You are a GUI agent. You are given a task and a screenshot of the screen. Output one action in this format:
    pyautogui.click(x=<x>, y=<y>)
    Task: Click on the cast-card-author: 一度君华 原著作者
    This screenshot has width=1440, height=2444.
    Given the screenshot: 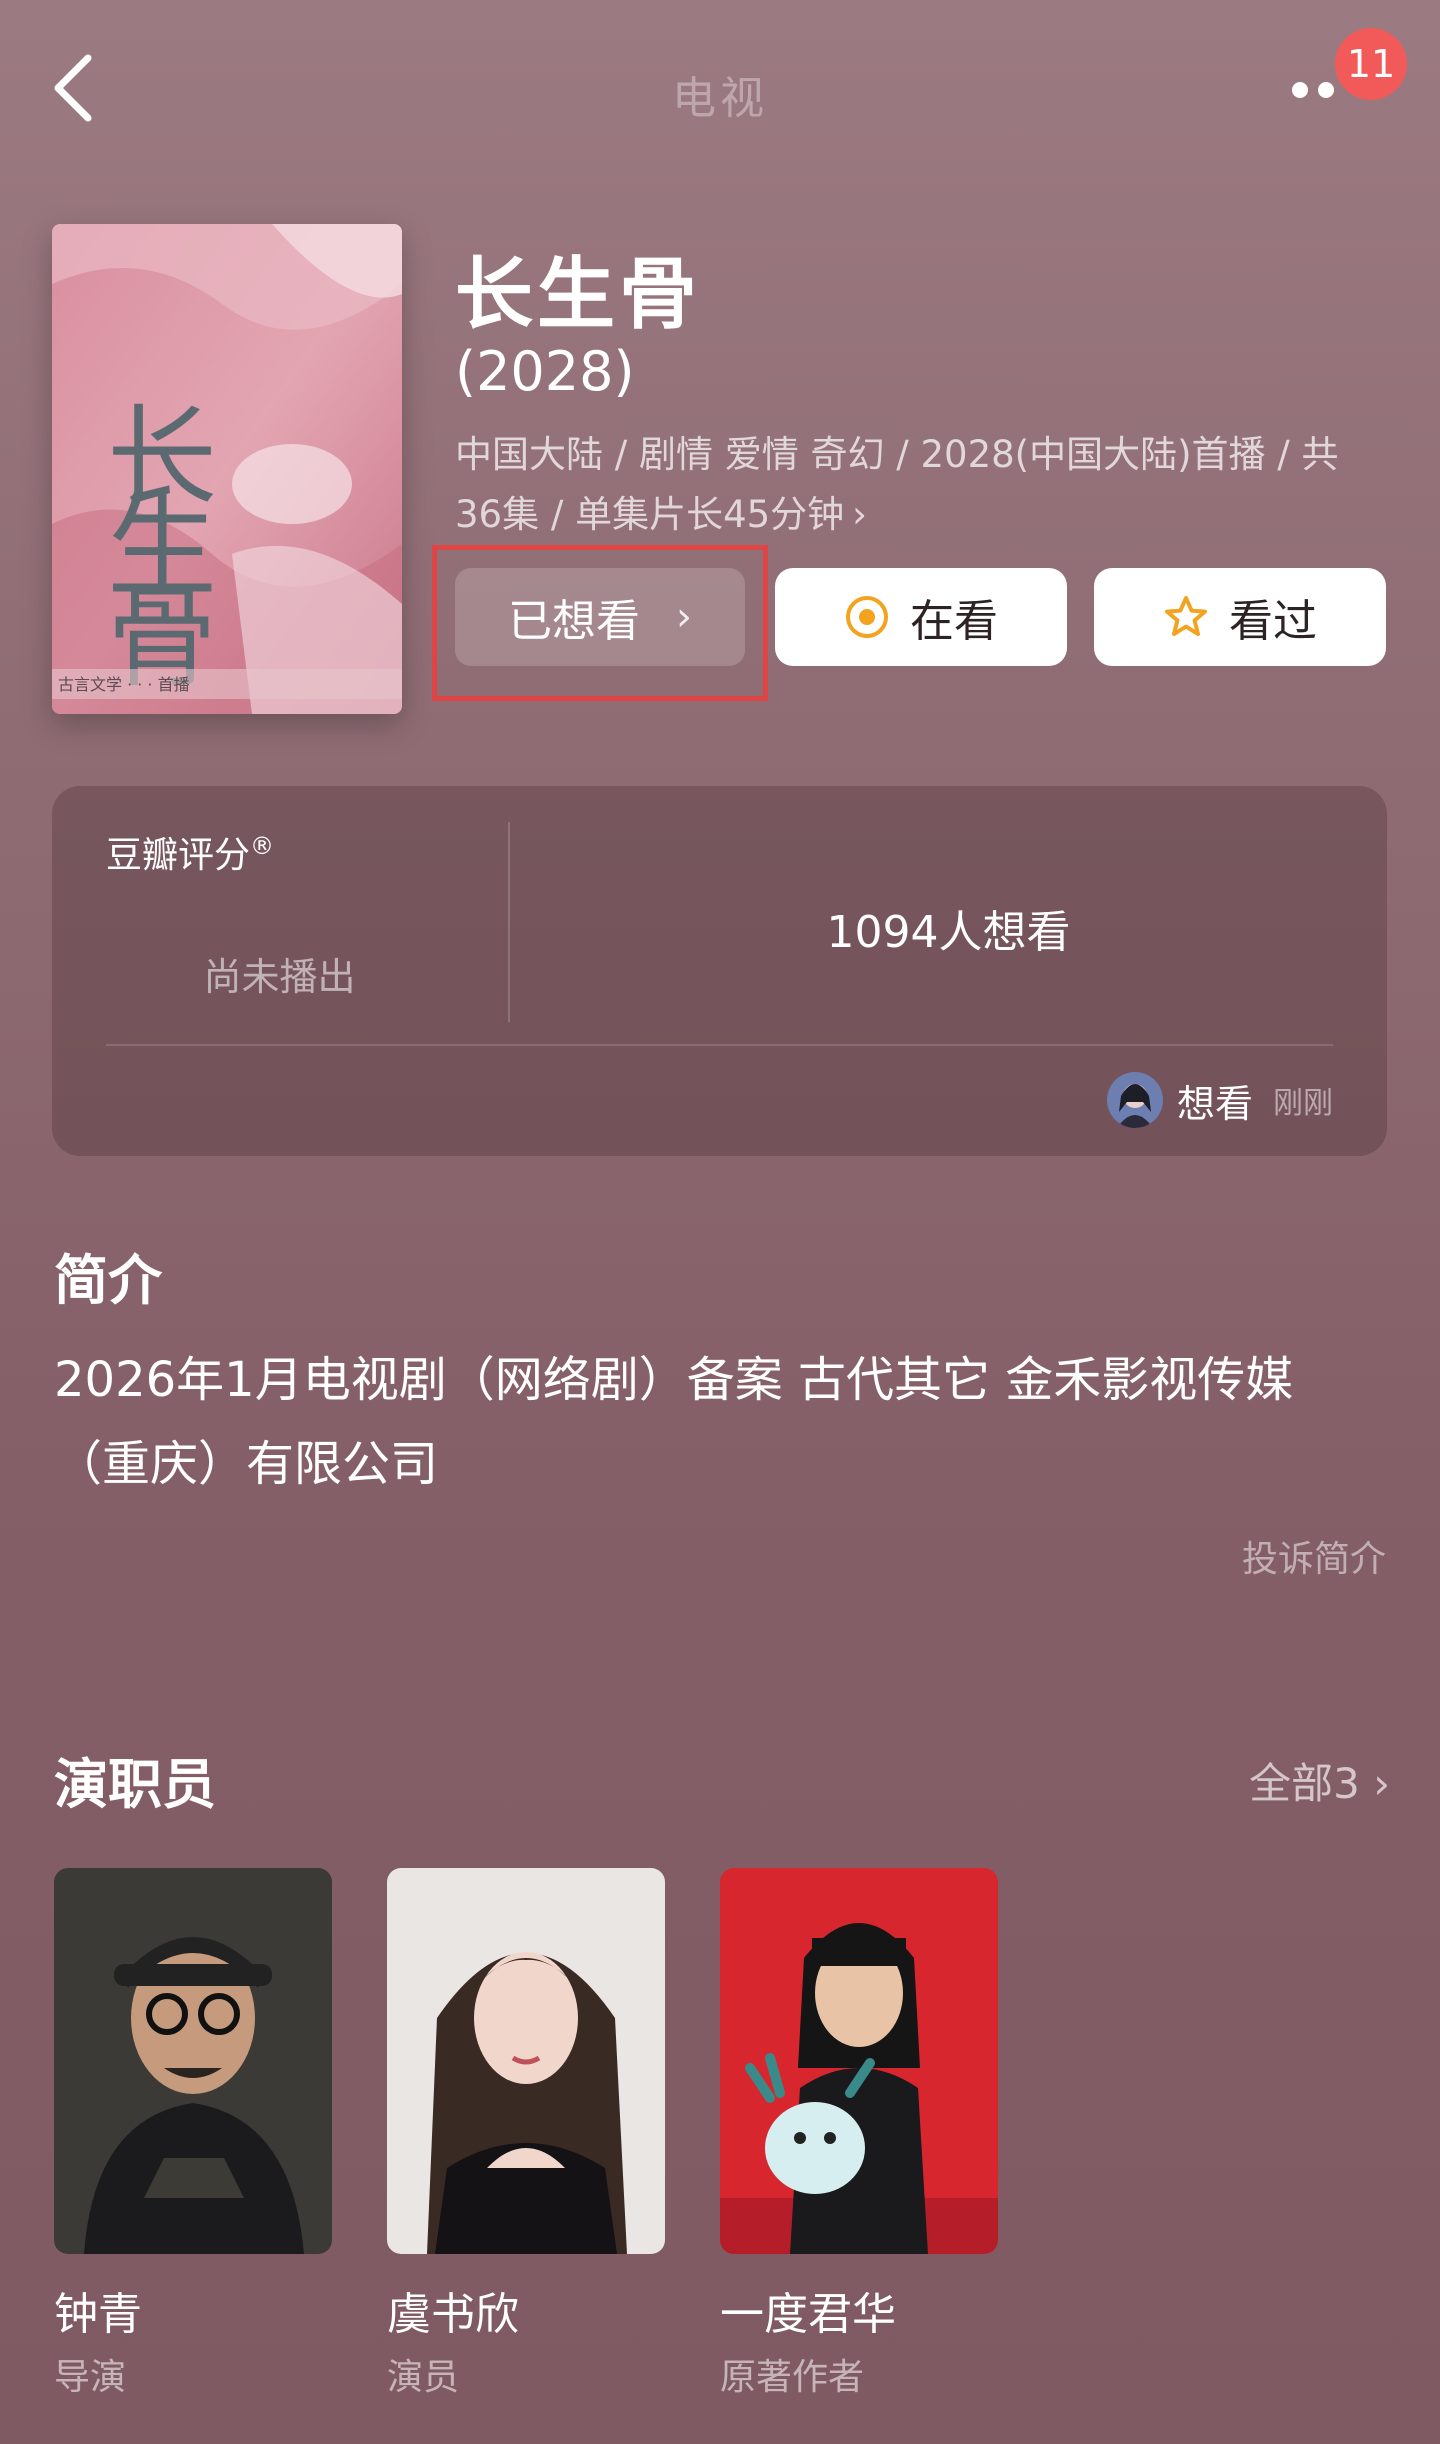 What is the action you would take?
    pyautogui.click(x=859, y=2134)
    